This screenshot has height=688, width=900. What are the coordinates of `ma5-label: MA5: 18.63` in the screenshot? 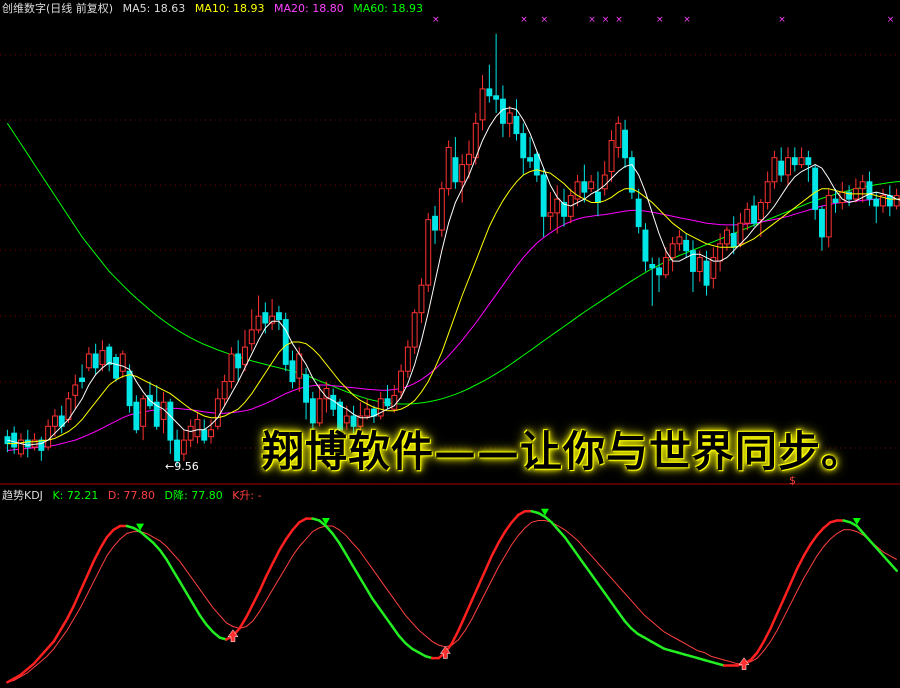 It's located at (154, 8).